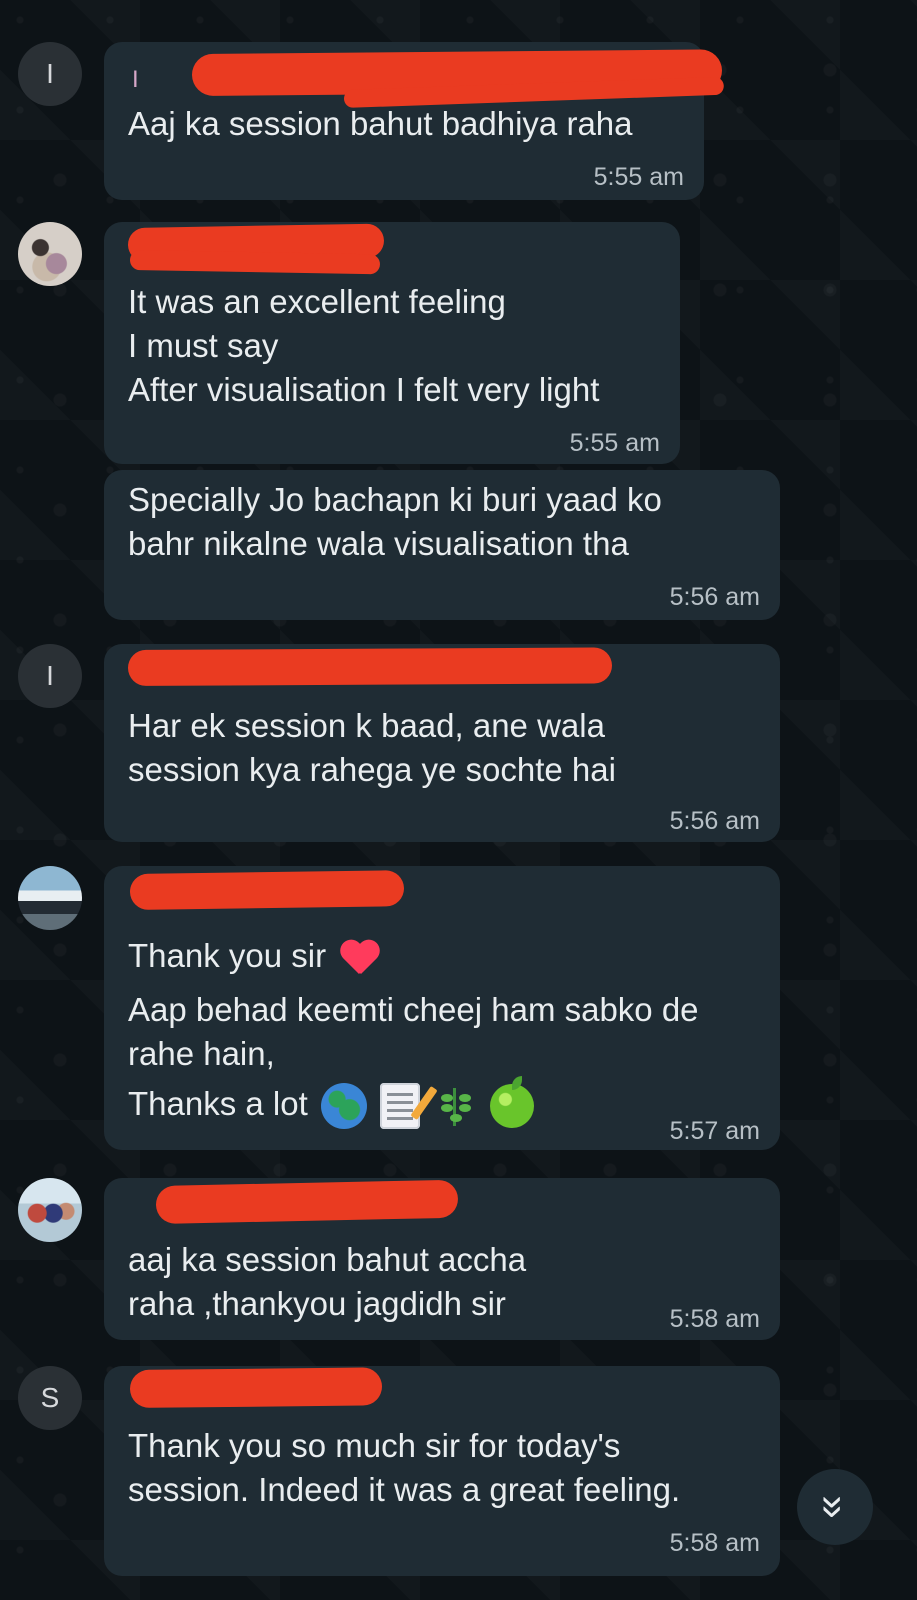 The image size is (917, 1600). Describe the element at coordinates (404, 1489) in the screenshot. I see `message-text: session. Indeed it was a great feeling.` at that location.